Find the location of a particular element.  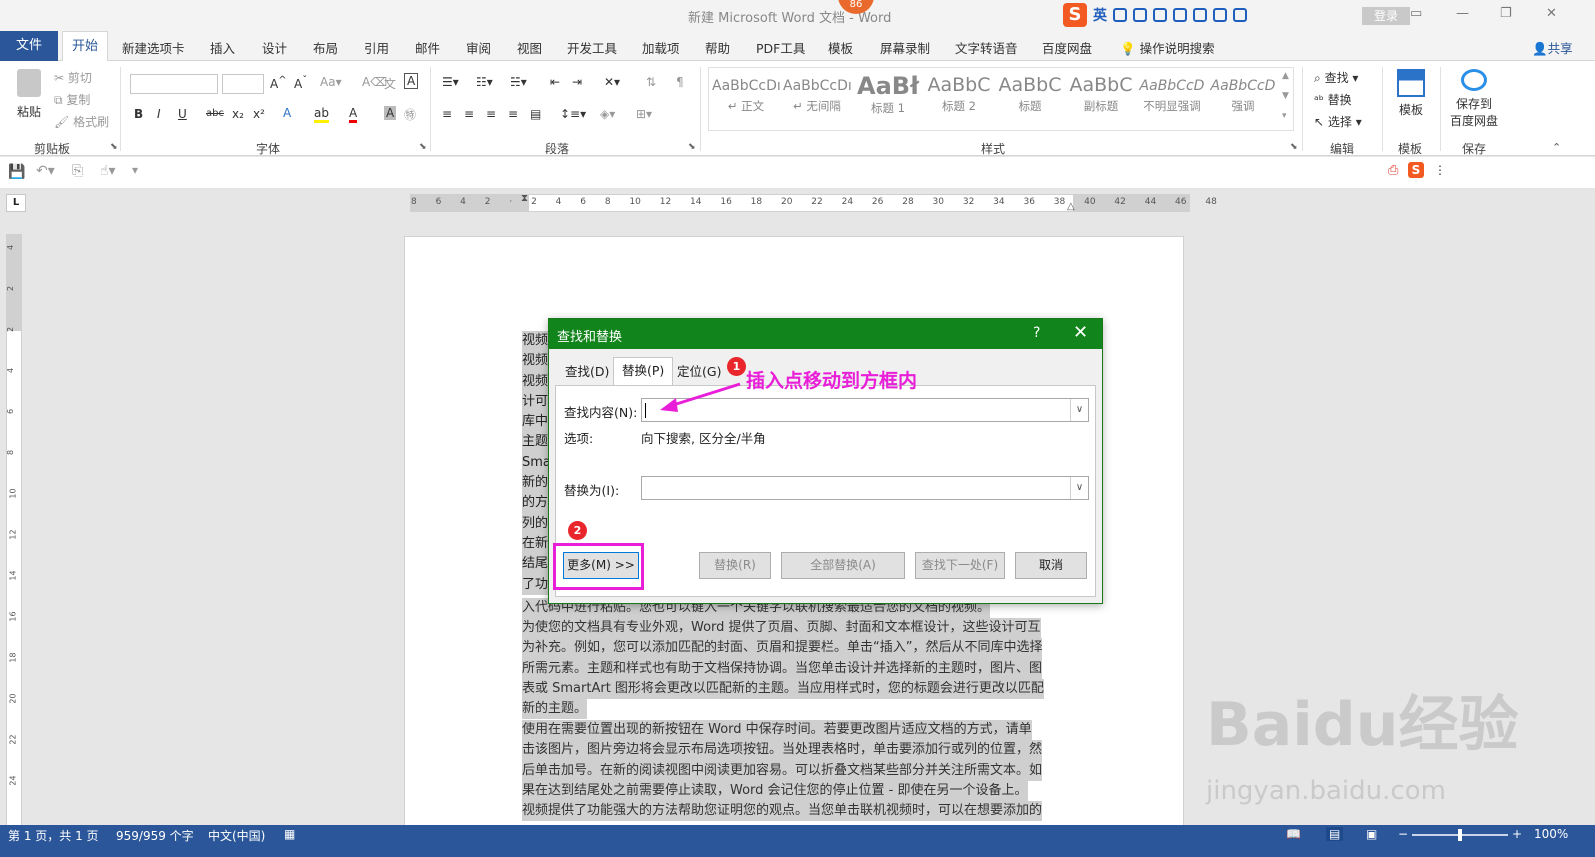

font-color-icon: A is located at coordinates (353, 114).